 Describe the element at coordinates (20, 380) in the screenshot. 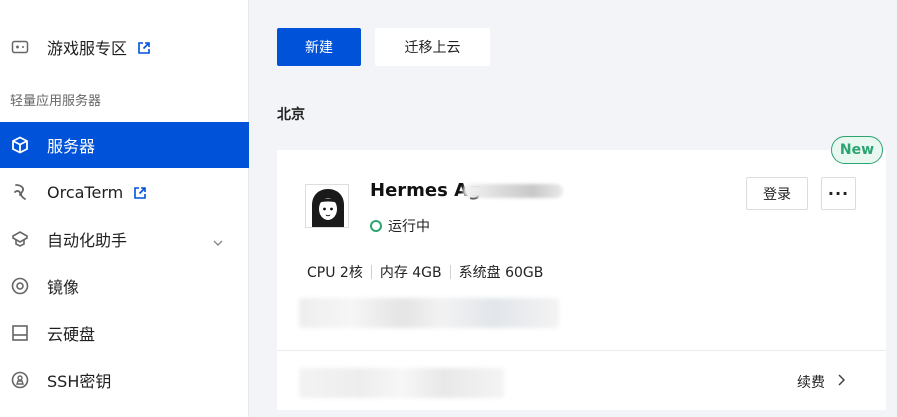

I see `key-icon` at that location.